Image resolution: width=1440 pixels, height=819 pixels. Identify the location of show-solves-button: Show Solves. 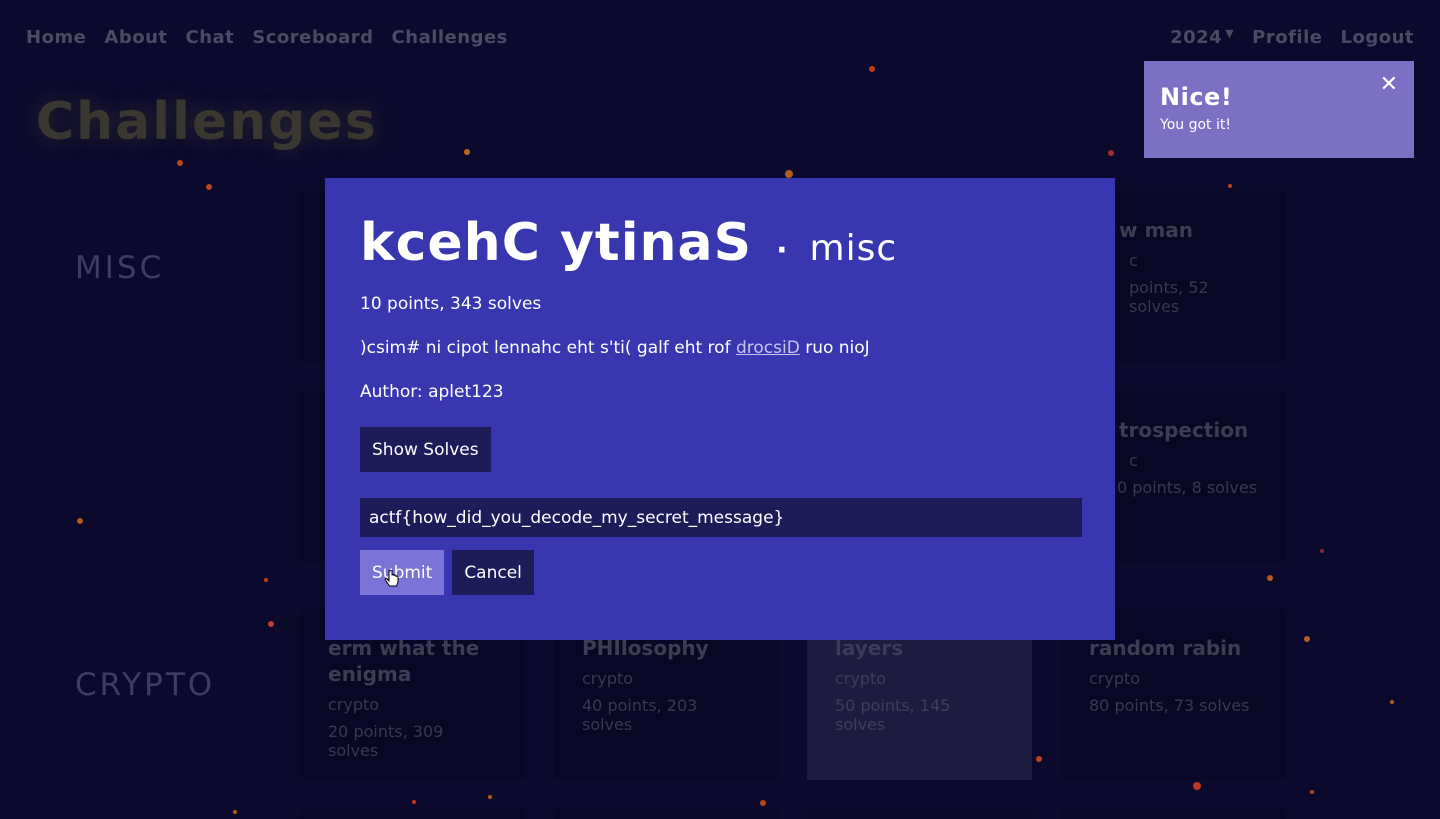
(425, 449).